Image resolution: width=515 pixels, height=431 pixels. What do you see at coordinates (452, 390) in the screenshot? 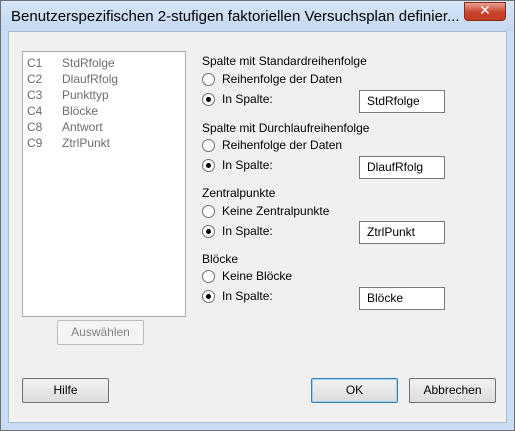
I see `cancel-button: Abbrechen` at bounding box center [452, 390].